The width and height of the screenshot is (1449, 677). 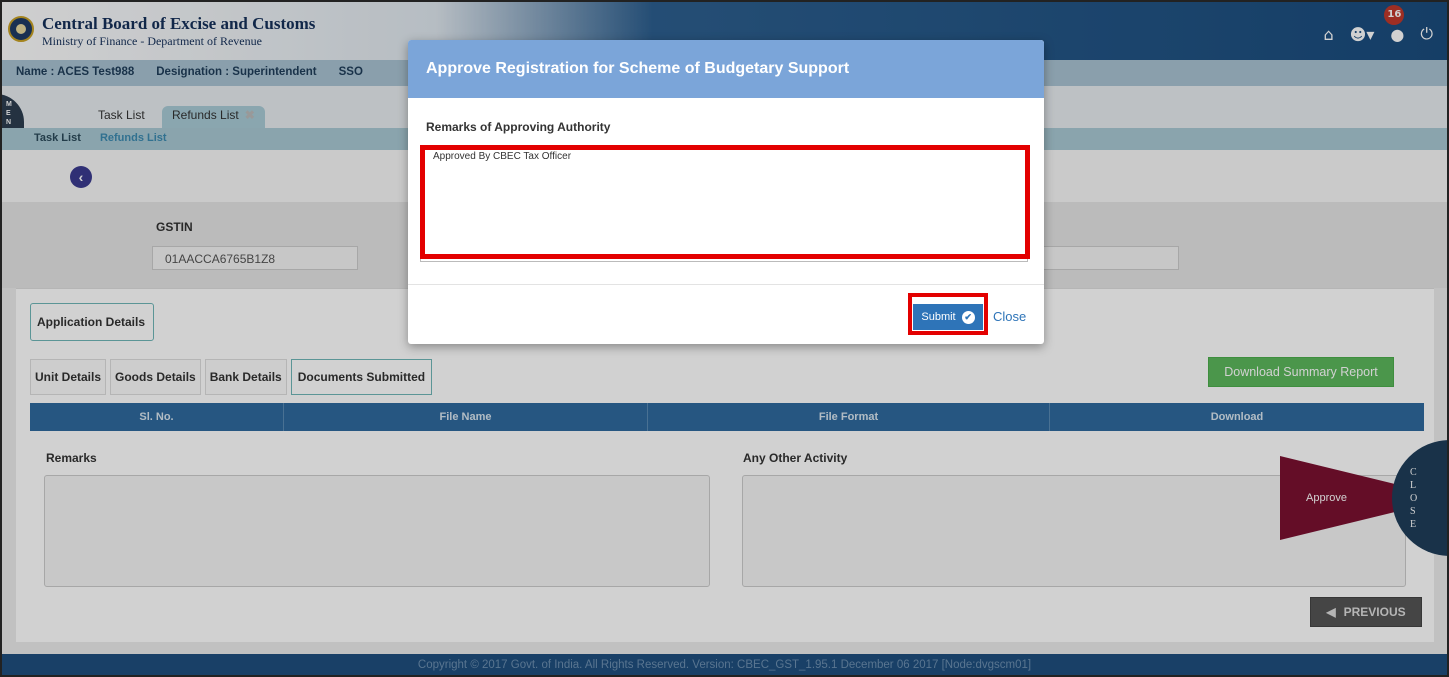 I want to click on remarks-approving-textarea: Approved By CBEC Tax Officer, so click(x=724, y=204).